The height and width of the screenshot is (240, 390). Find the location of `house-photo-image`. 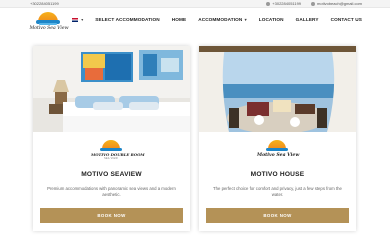

house-photo-image is located at coordinates (277, 89).